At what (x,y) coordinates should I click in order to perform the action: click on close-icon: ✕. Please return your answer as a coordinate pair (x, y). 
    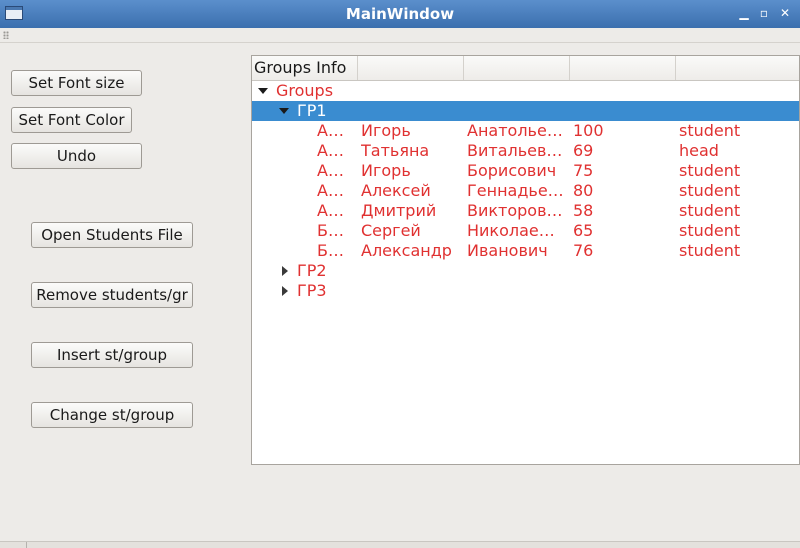
    Looking at the image, I should click on (785, 13).